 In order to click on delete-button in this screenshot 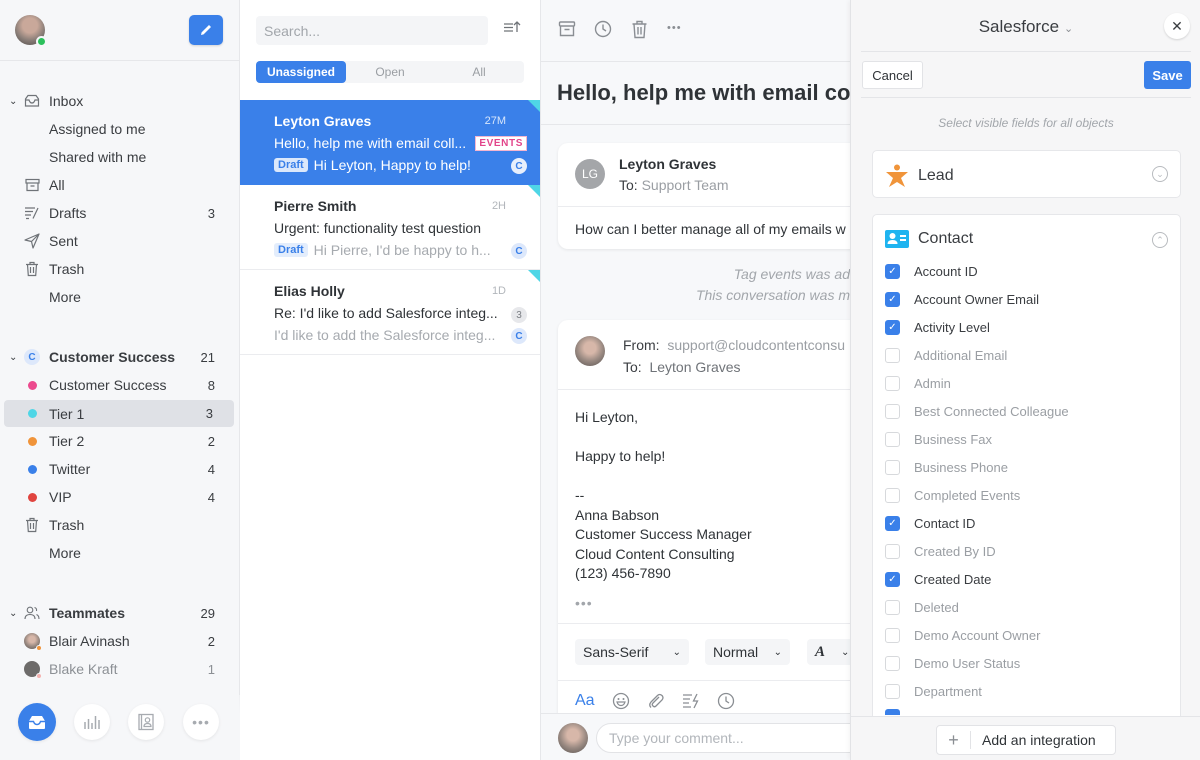, I will do `click(639, 31)`.